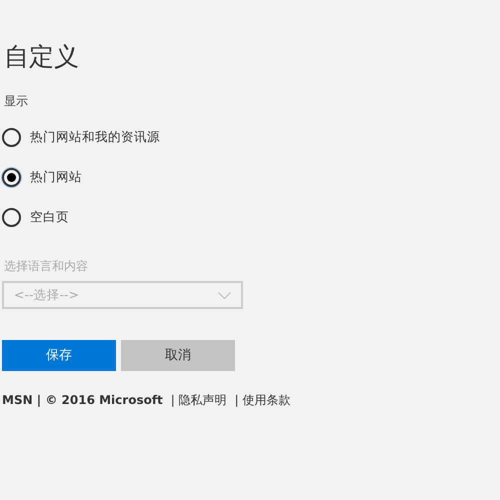  What do you see at coordinates (224, 295) in the screenshot?
I see `chevron-down-icon` at bounding box center [224, 295].